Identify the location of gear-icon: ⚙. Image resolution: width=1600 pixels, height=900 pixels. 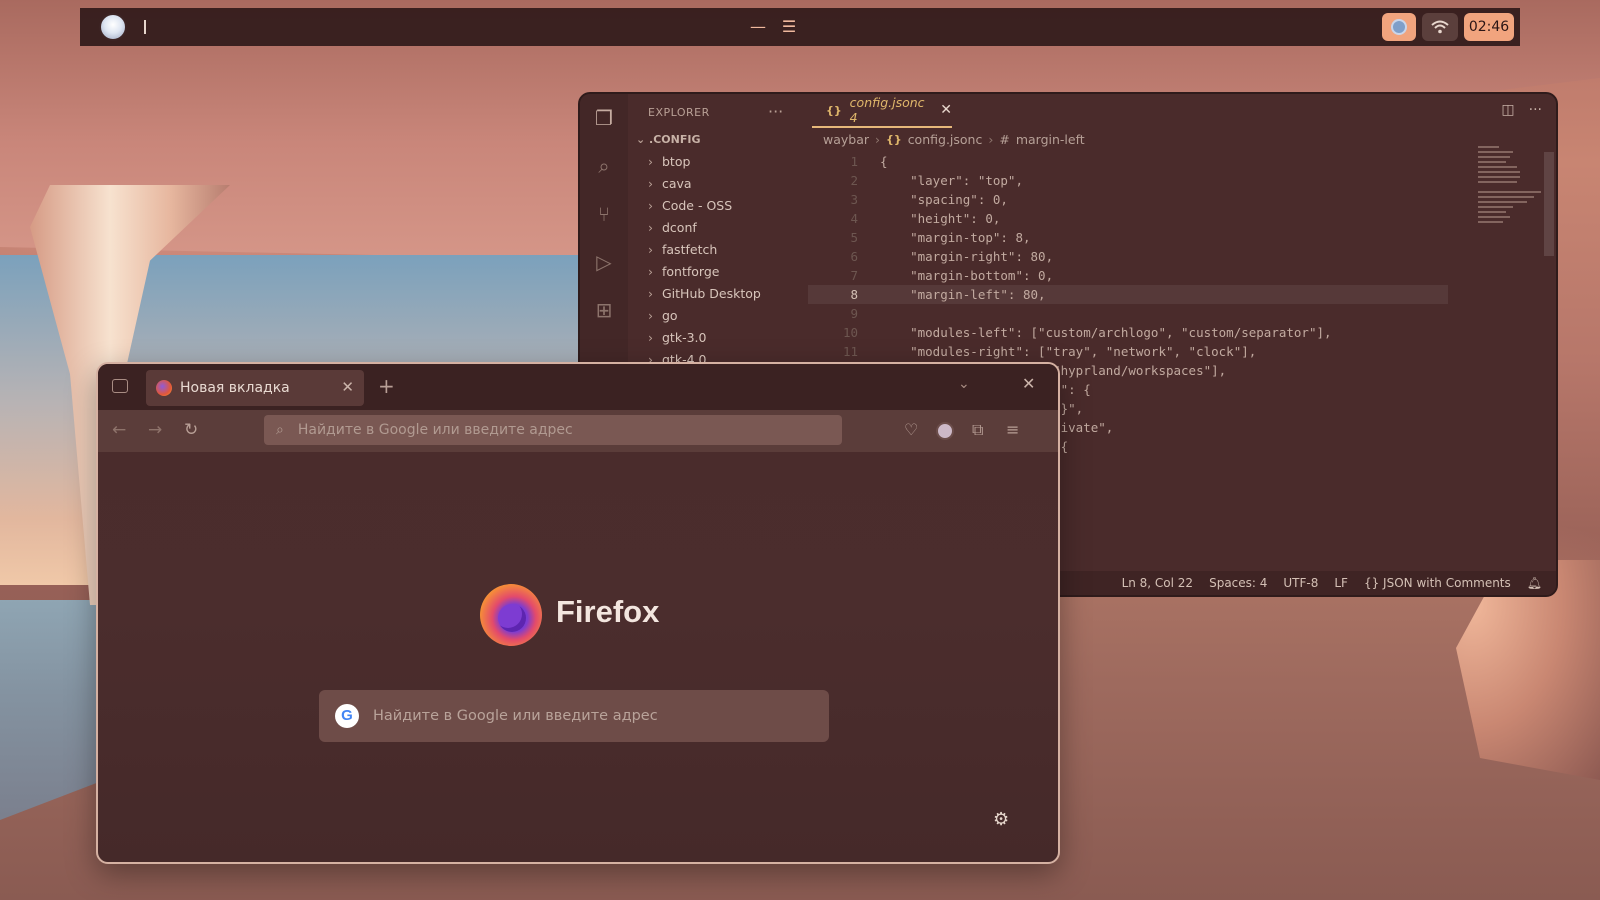
(1001, 819).